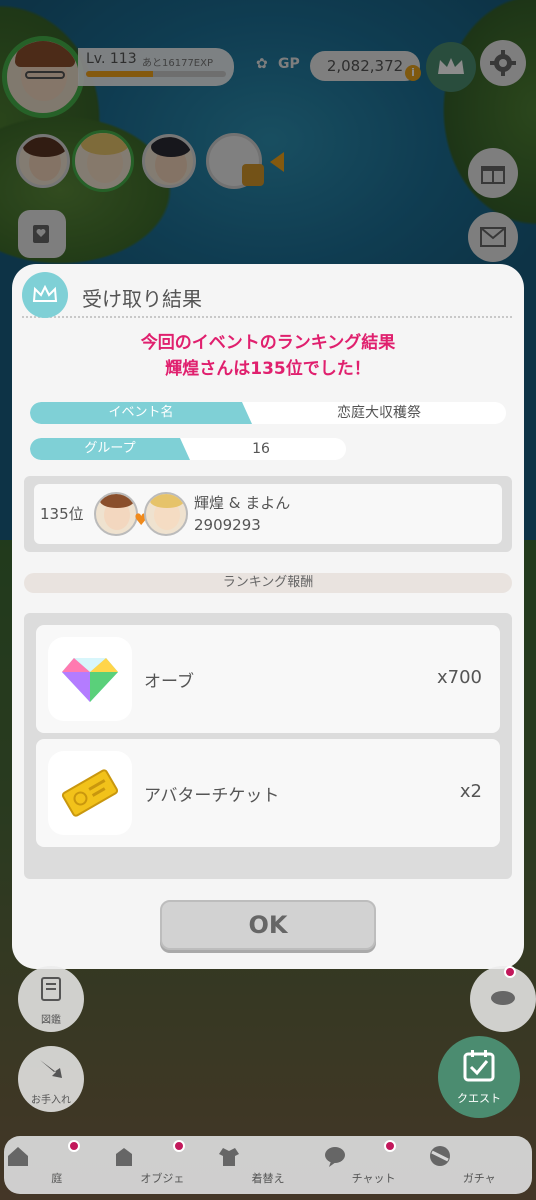  What do you see at coordinates (169, 682) in the screenshot?
I see `reward-name: オーブ` at bounding box center [169, 682].